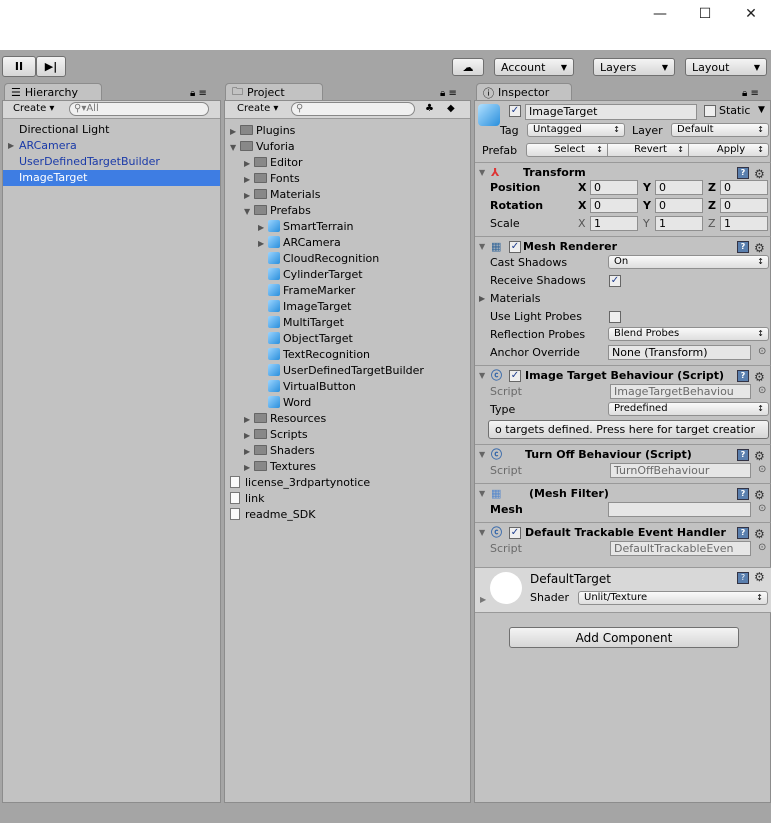 The width and height of the screenshot is (771, 823). What do you see at coordinates (679, 205) in the screenshot?
I see `rotation-y-input: 0` at bounding box center [679, 205].